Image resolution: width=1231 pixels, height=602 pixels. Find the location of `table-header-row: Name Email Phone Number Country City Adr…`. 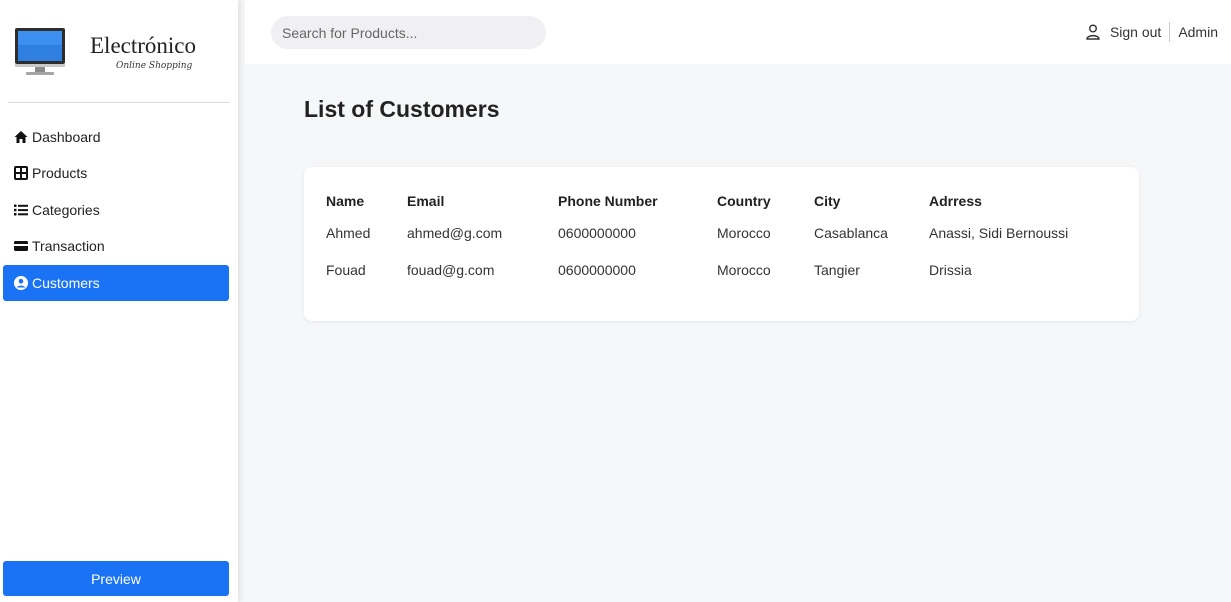

table-header-row: Name Email Phone Number Country City Adr… is located at coordinates (697, 200).